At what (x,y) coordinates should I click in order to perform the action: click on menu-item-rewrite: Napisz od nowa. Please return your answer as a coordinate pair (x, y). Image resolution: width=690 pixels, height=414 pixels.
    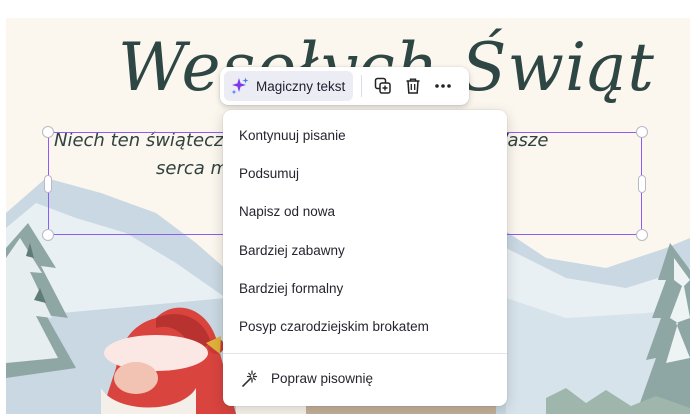
    Looking at the image, I should click on (365, 212).